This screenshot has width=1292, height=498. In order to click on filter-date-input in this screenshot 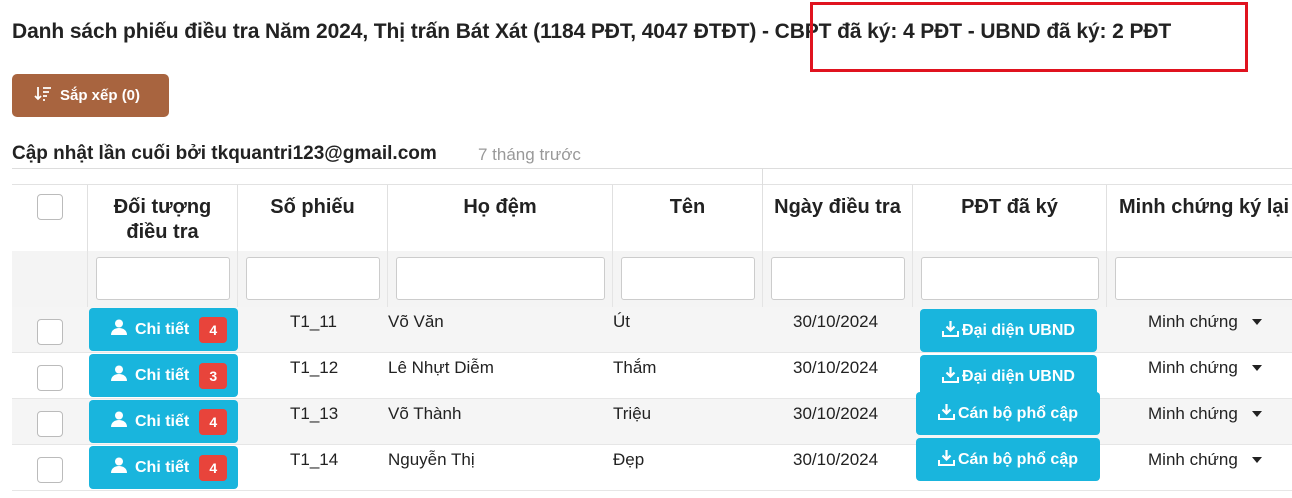, I will do `click(838, 278)`.